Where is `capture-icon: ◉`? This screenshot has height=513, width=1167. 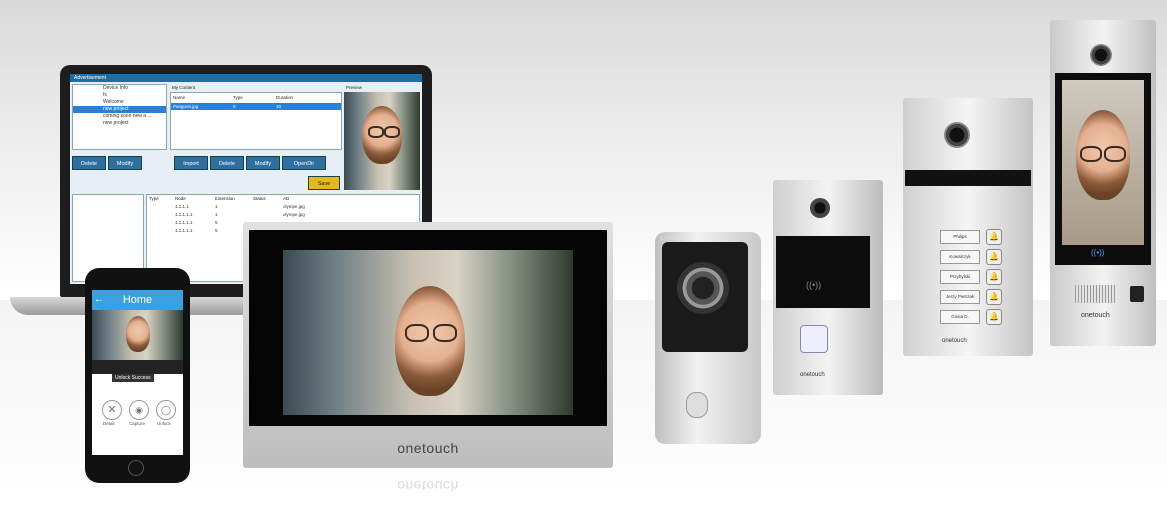
capture-icon: ◉ is located at coordinates (139, 410).